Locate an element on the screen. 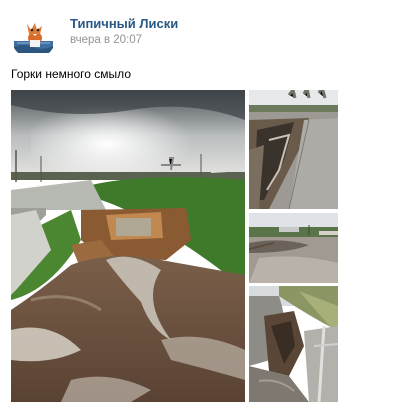 This screenshot has height=403, width=420. post-author-link: Типичный Лиски is located at coordinates (124, 23).